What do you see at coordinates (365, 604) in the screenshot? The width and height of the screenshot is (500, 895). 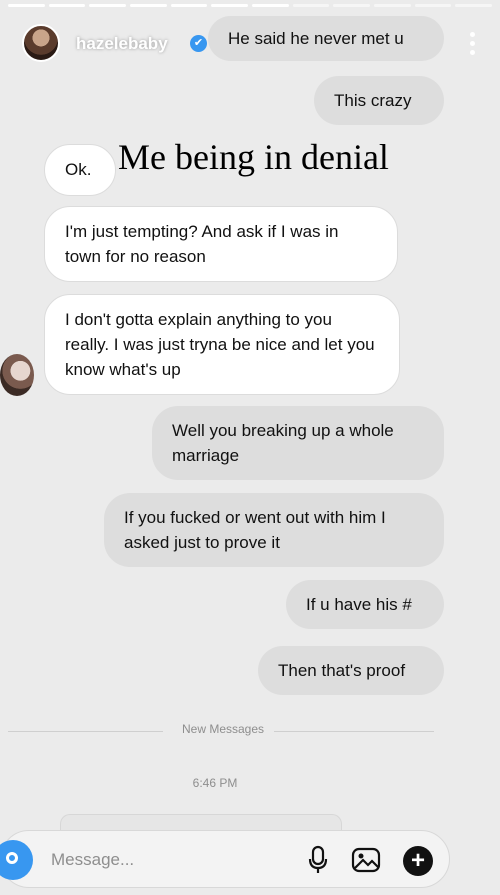 I see `message-bubble: If u have his #` at bounding box center [365, 604].